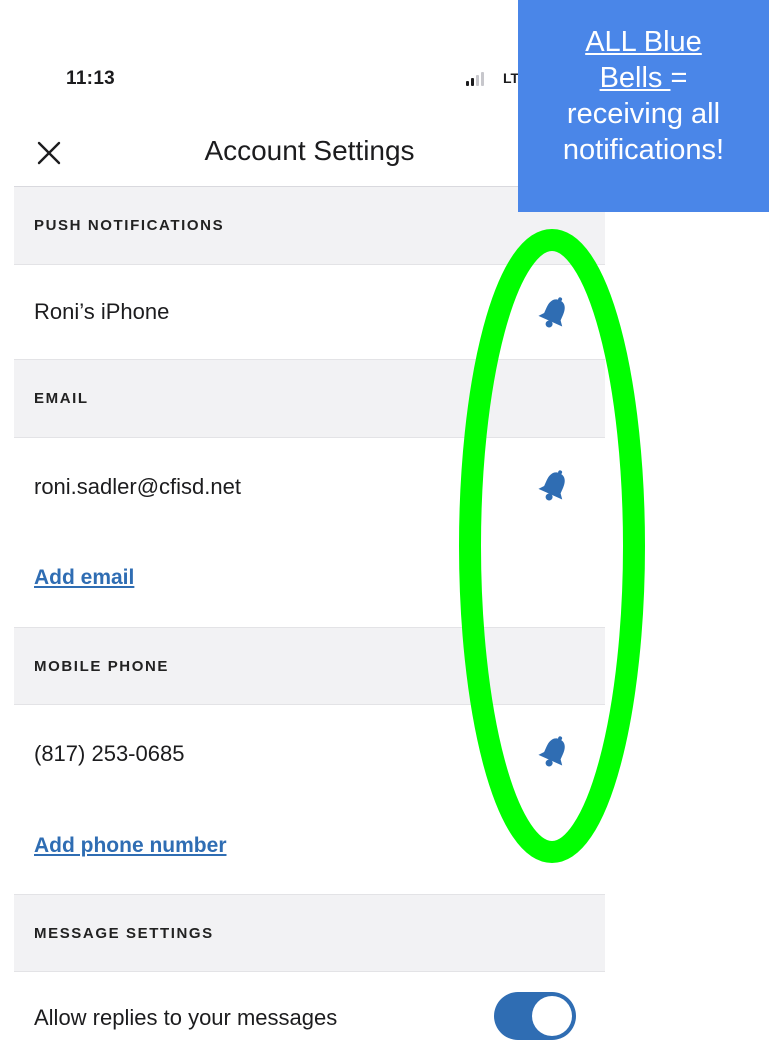 The height and width of the screenshot is (1040, 769). Describe the element at coordinates (102, 666) in the screenshot. I see `section-header-label: MOBILE PHONE` at that location.